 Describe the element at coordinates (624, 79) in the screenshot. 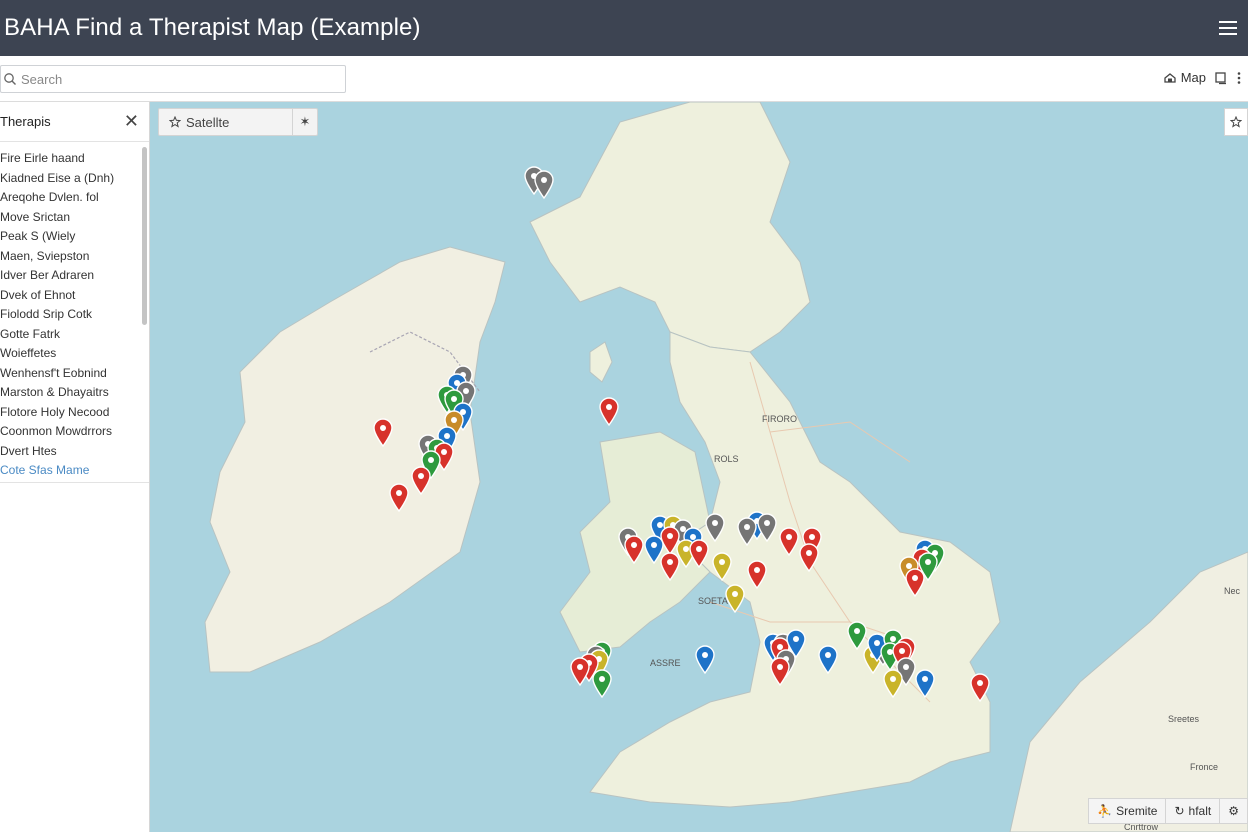

I see `toolbar: Map` at that location.